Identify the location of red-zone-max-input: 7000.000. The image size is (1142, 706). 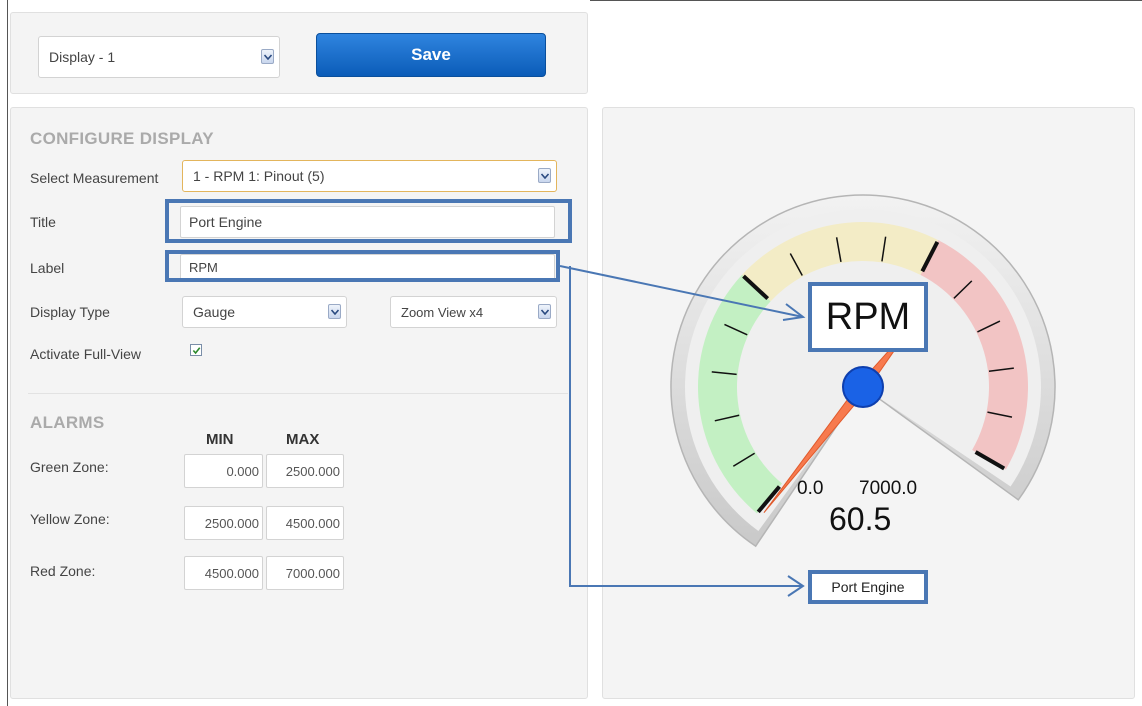
(305, 573).